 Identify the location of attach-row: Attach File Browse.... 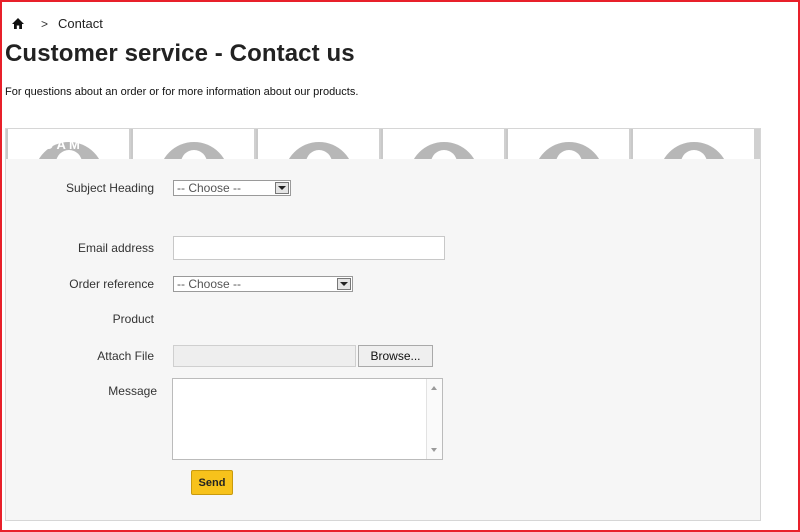
(219, 356).